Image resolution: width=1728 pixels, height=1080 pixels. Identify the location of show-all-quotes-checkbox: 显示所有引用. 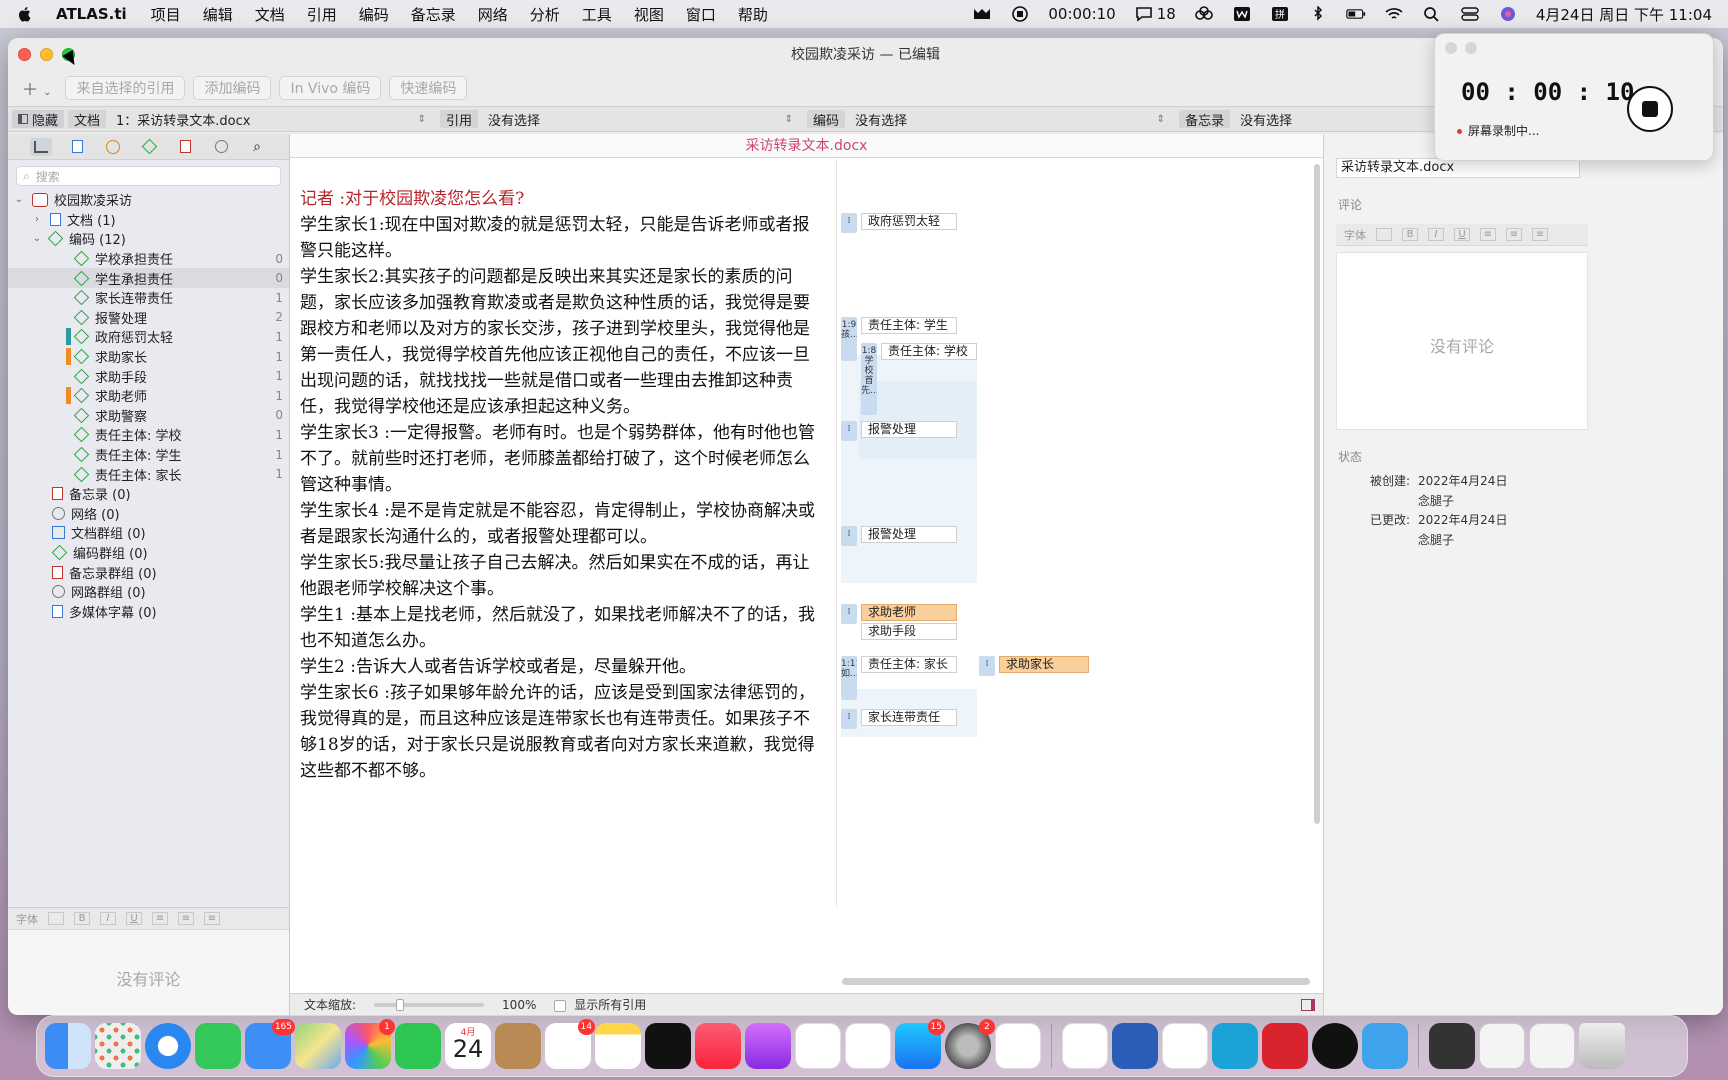
(600, 1004).